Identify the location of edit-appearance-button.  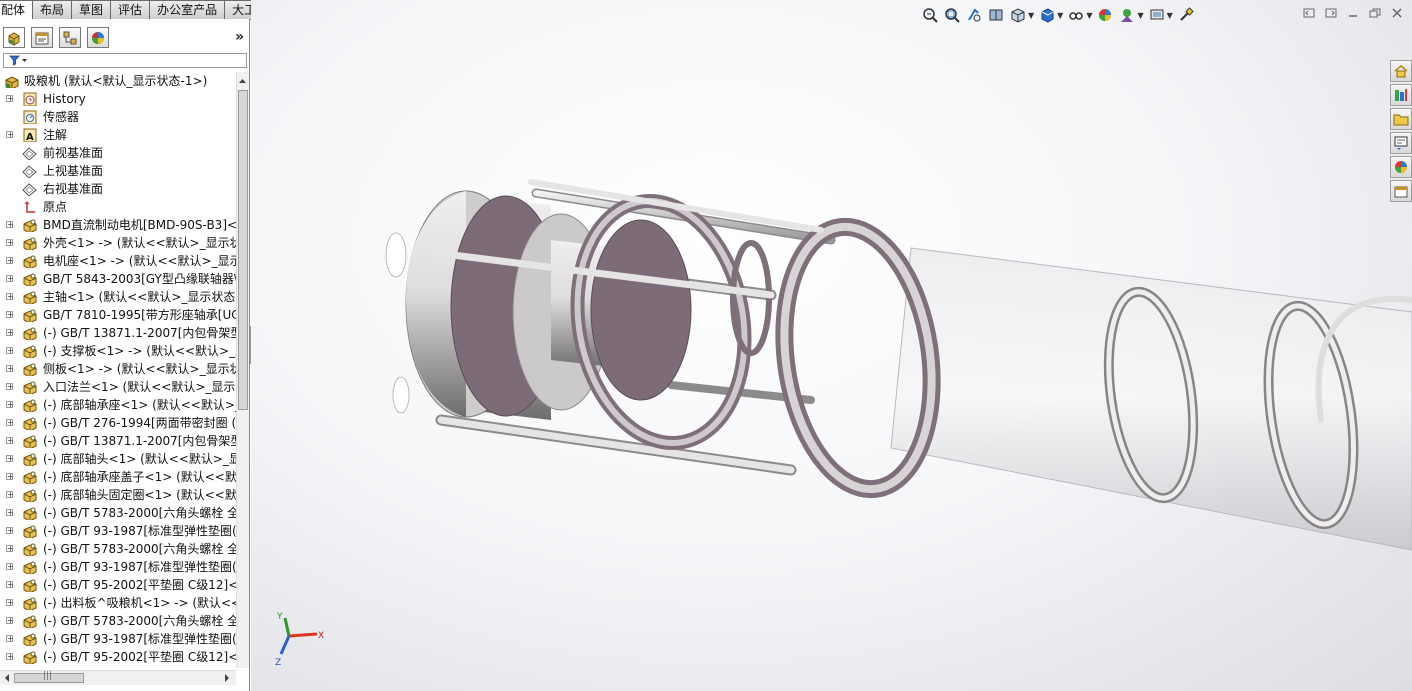
(1105, 15).